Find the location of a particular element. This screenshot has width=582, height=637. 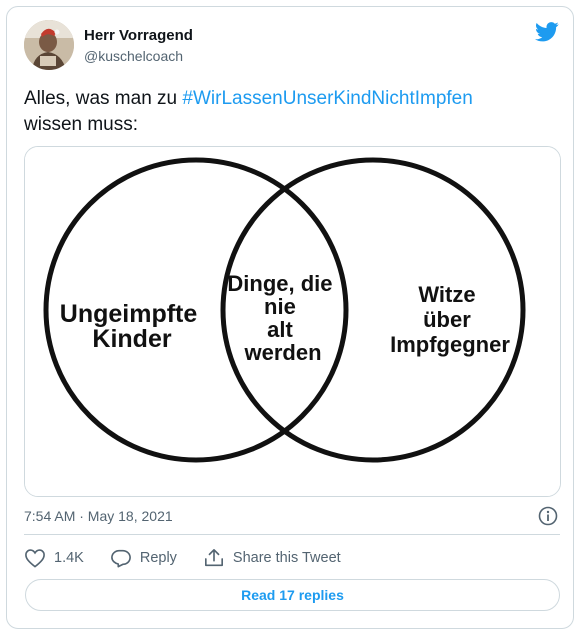

tweet-text-before: Alles, was man zu is located at coordinates (103, 98).